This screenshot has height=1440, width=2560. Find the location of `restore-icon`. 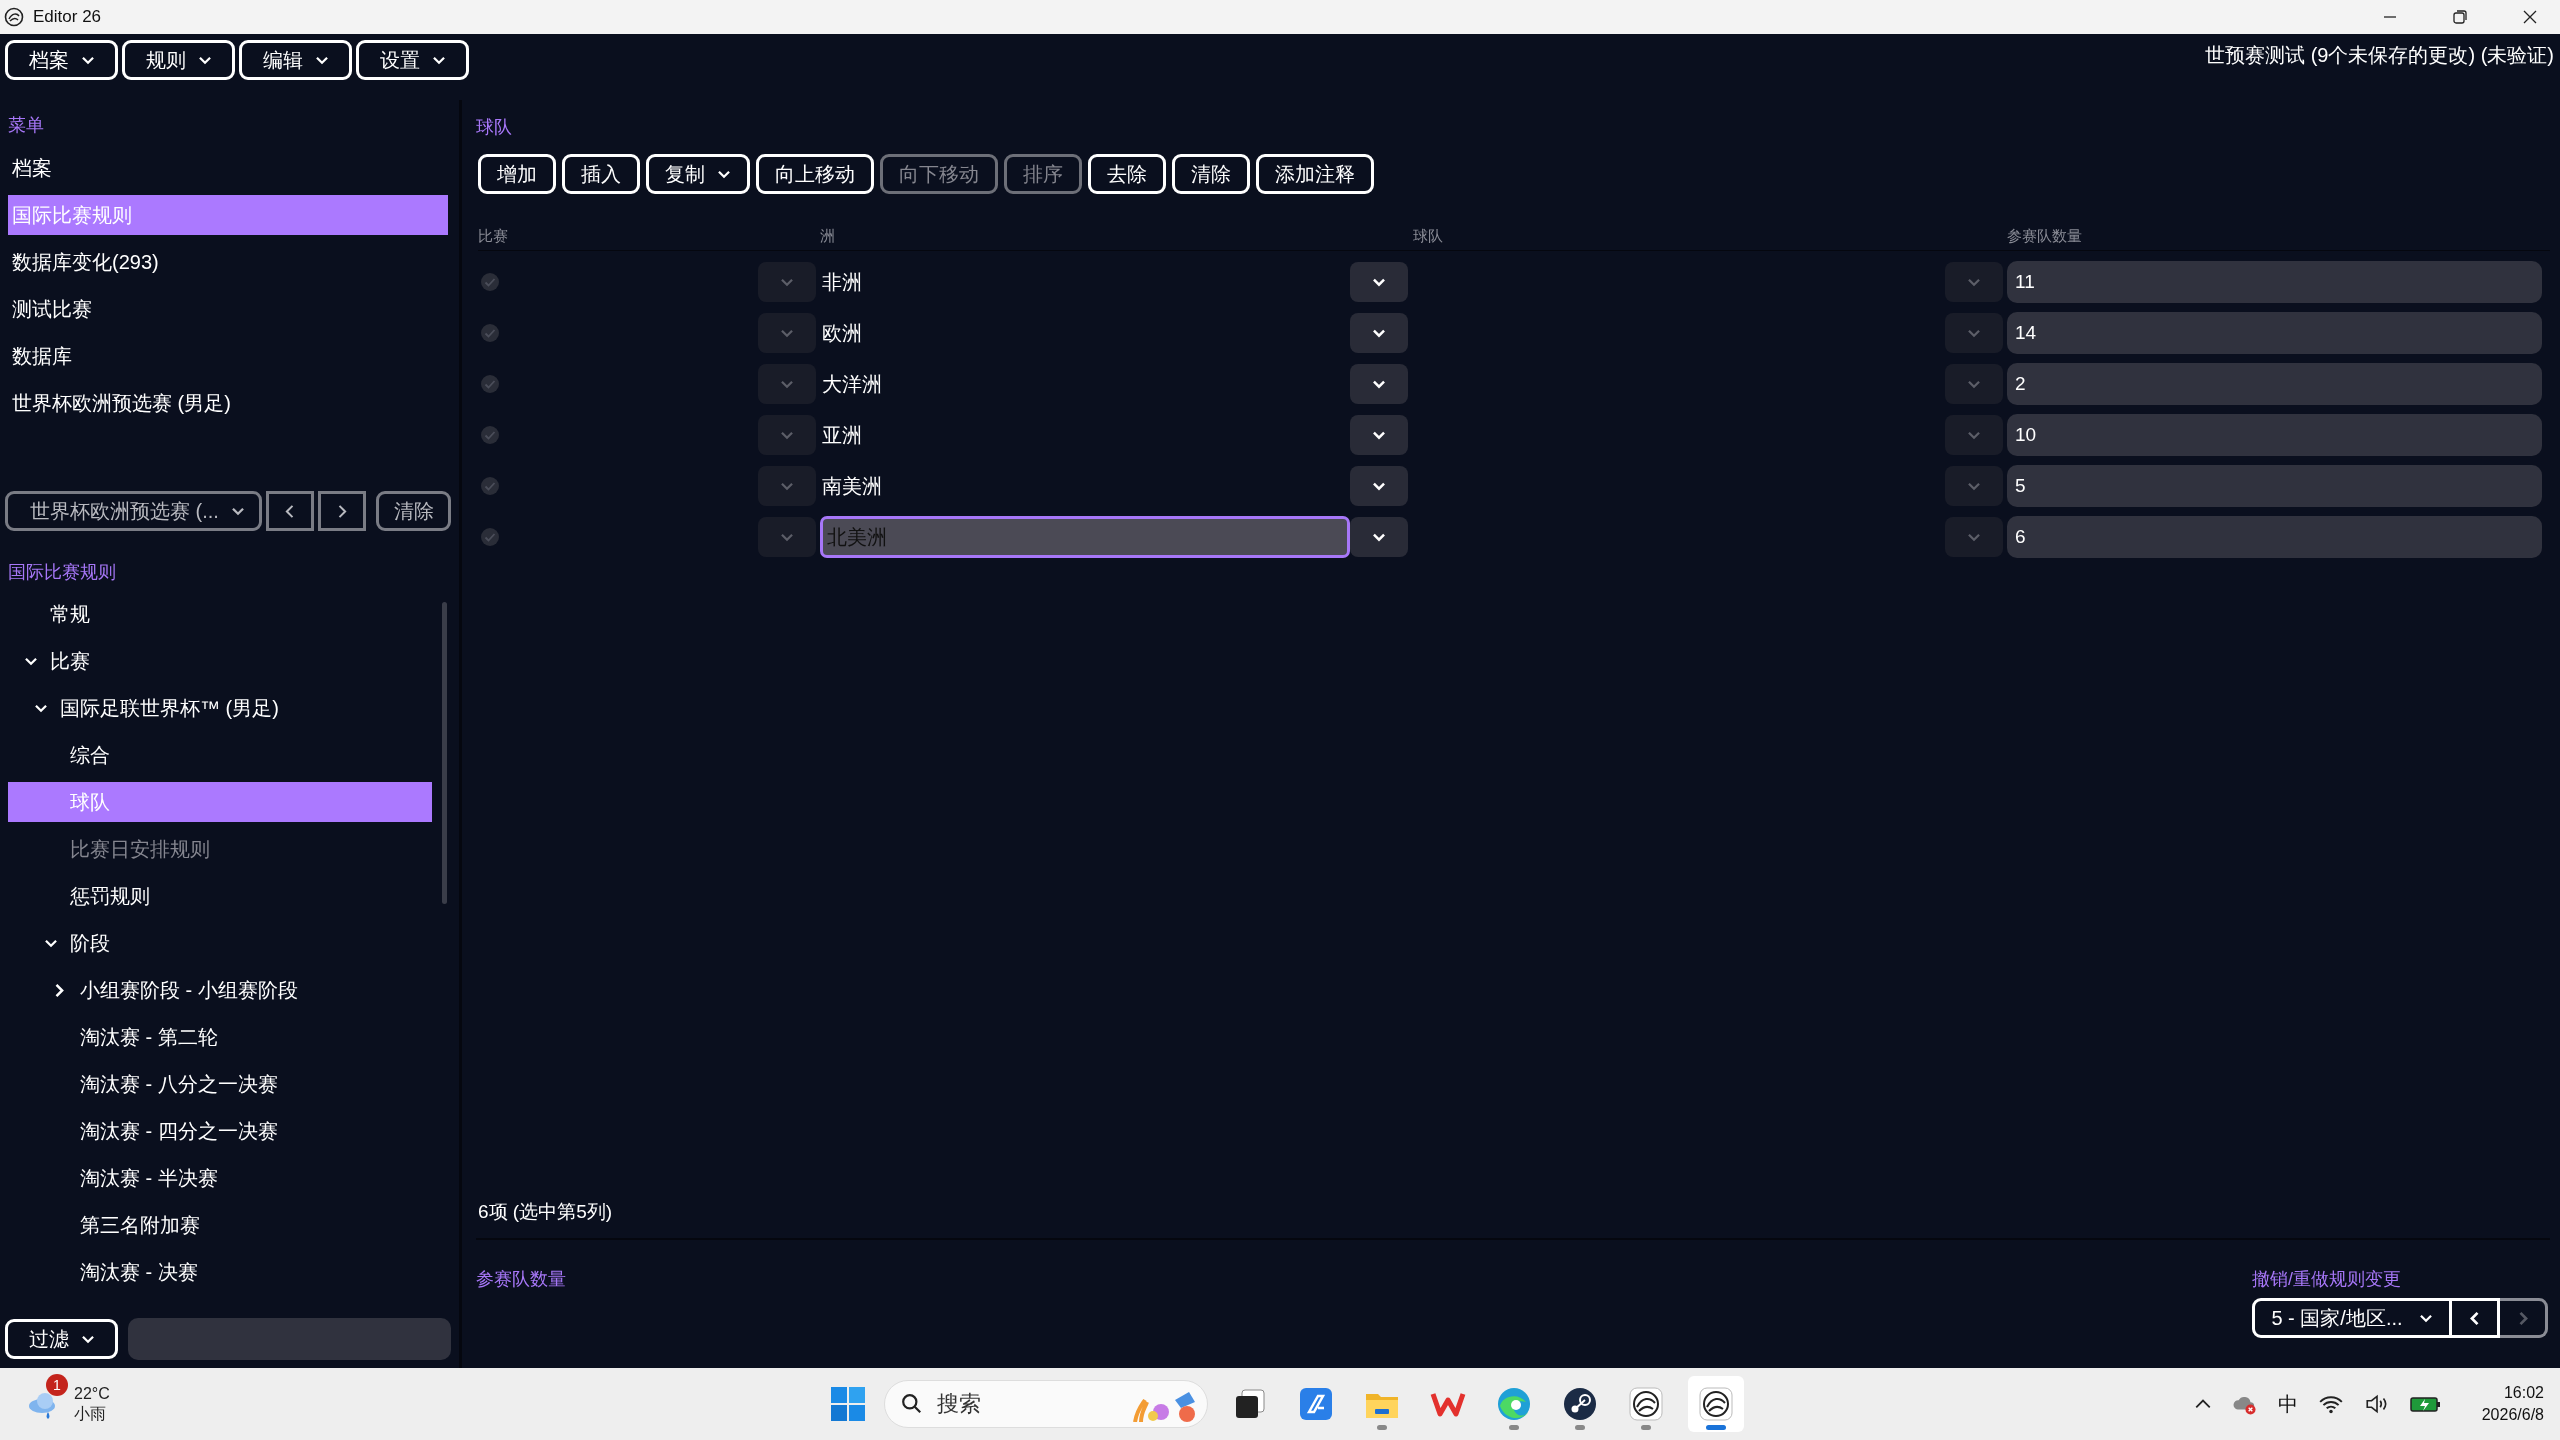

restore-icon is located at coordinates (2460, 17).